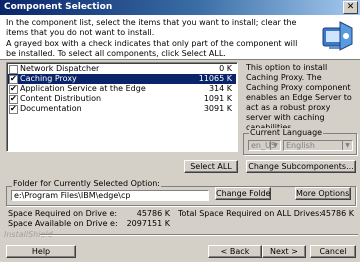 The width and height of the screenshot is (360, 262). What do you see at coordinates (122, 99) in the screenshot?
I see `component-row: ✔ Content Distribution 1091 K` at bounding box center [122, 99].